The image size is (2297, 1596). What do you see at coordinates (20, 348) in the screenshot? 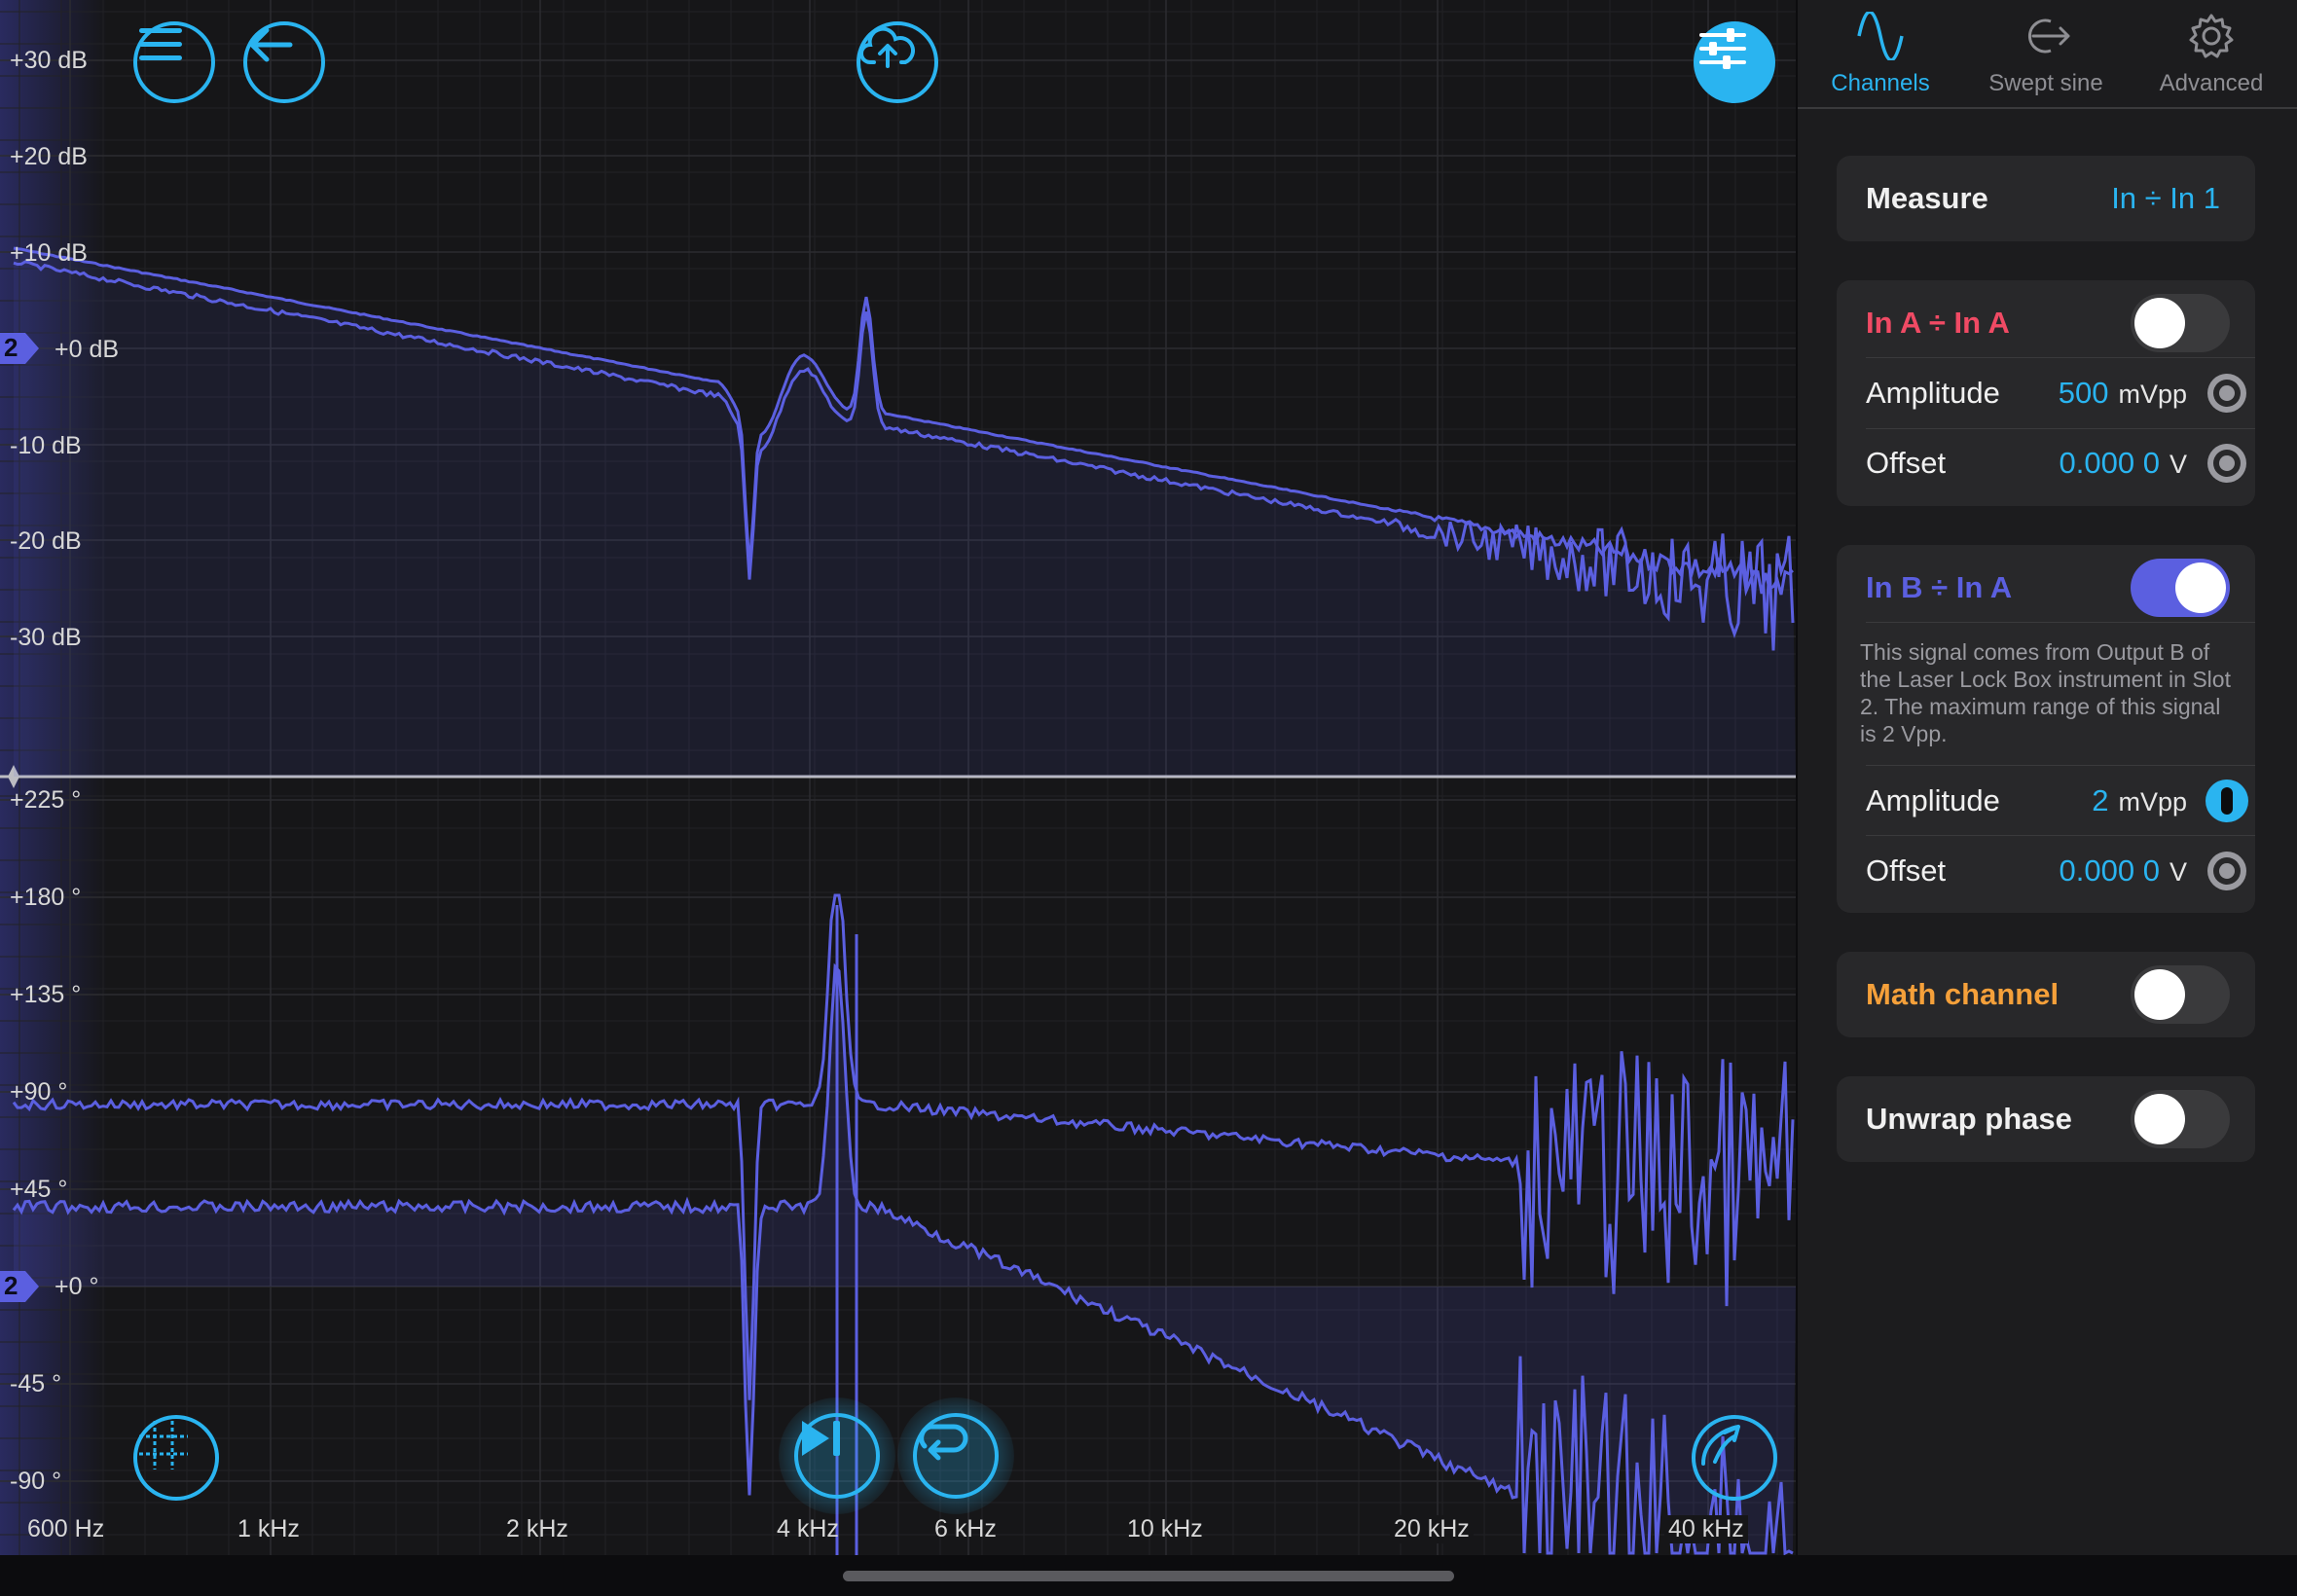
I see `channel-marker-magnitude: 2` at bounding box center [20, 348].